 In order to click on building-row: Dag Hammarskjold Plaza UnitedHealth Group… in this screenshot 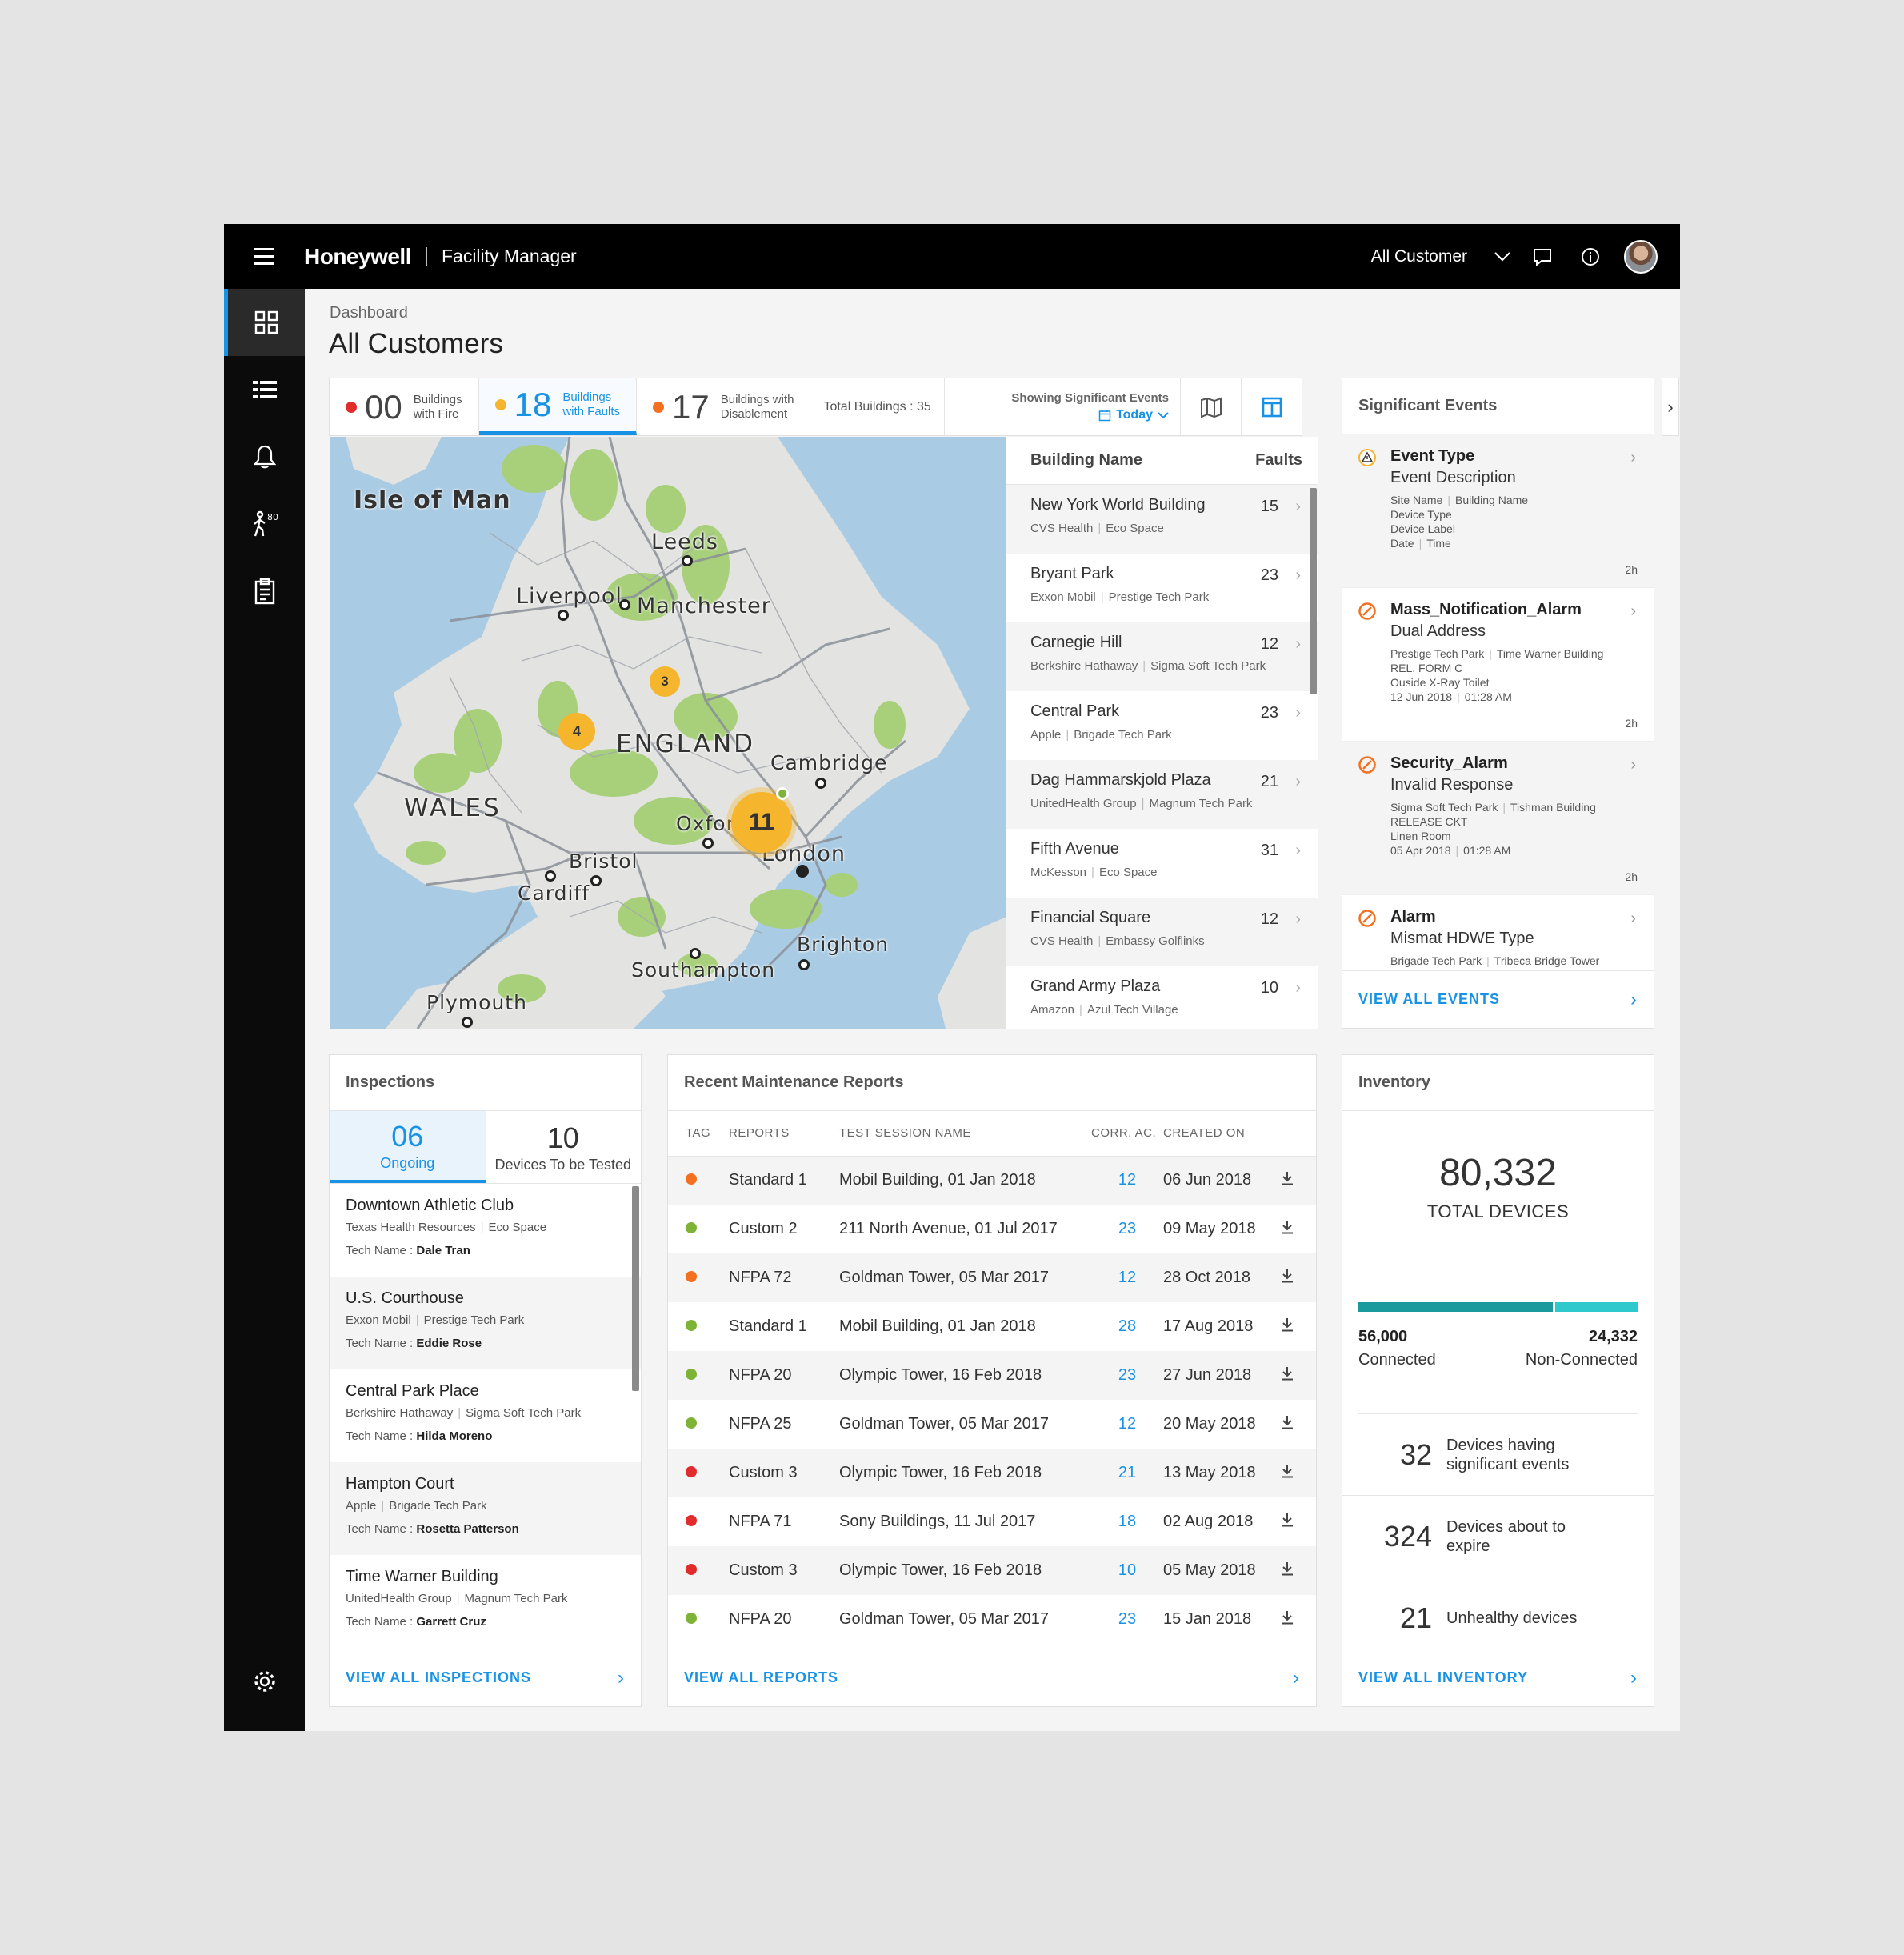, I will do `click(1162, 794)`.